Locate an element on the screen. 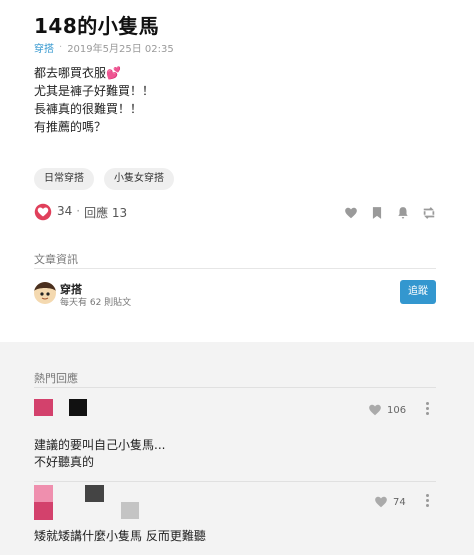  post-body: 都去哪買衣服💕 尤其是褲子好難買！！ 長褲真的很難買！！ 有推薦的嗎？ is located at coordinates (94, 100).